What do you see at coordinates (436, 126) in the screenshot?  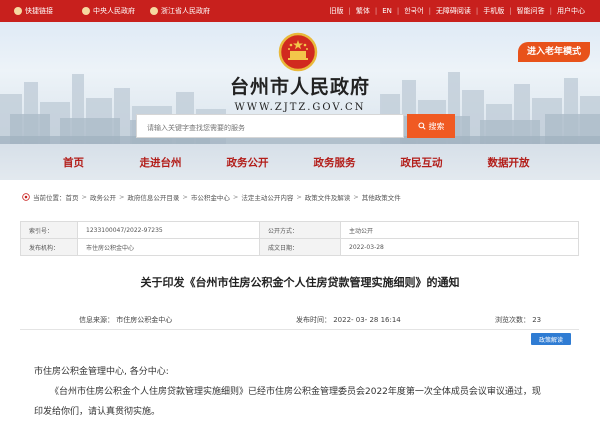 I see `search-button-label: 搜索` at bounding box center [436, 126].